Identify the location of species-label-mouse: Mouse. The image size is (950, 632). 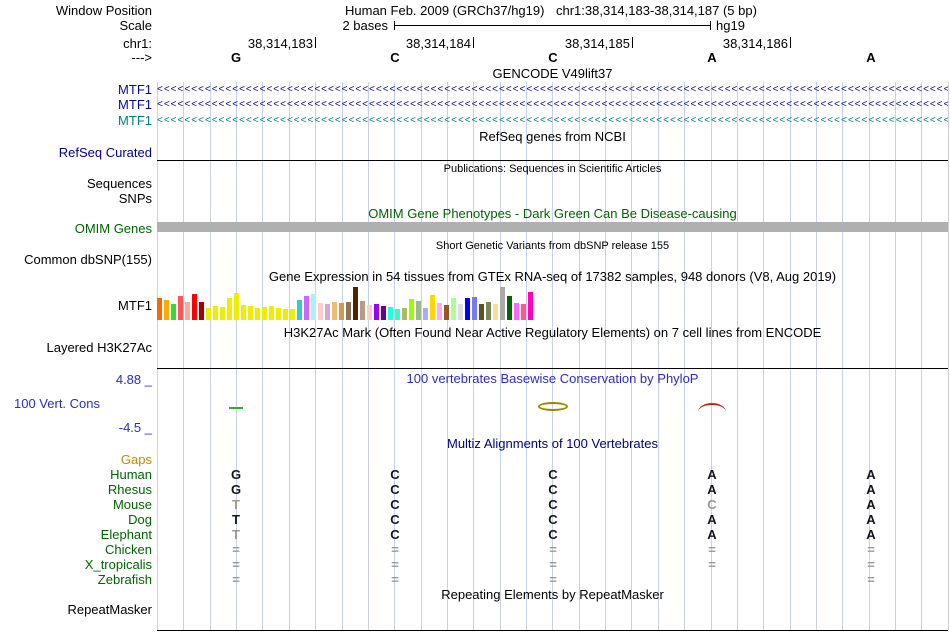
(76, 504).